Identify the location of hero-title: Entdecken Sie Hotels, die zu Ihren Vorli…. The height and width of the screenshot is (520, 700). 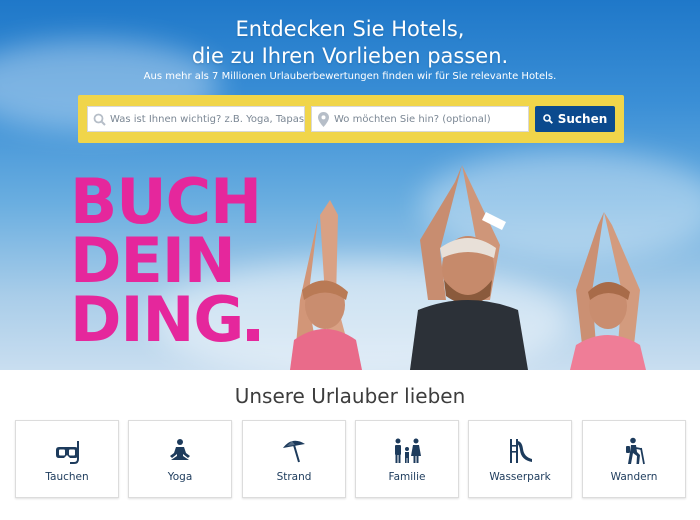
(350, 43).